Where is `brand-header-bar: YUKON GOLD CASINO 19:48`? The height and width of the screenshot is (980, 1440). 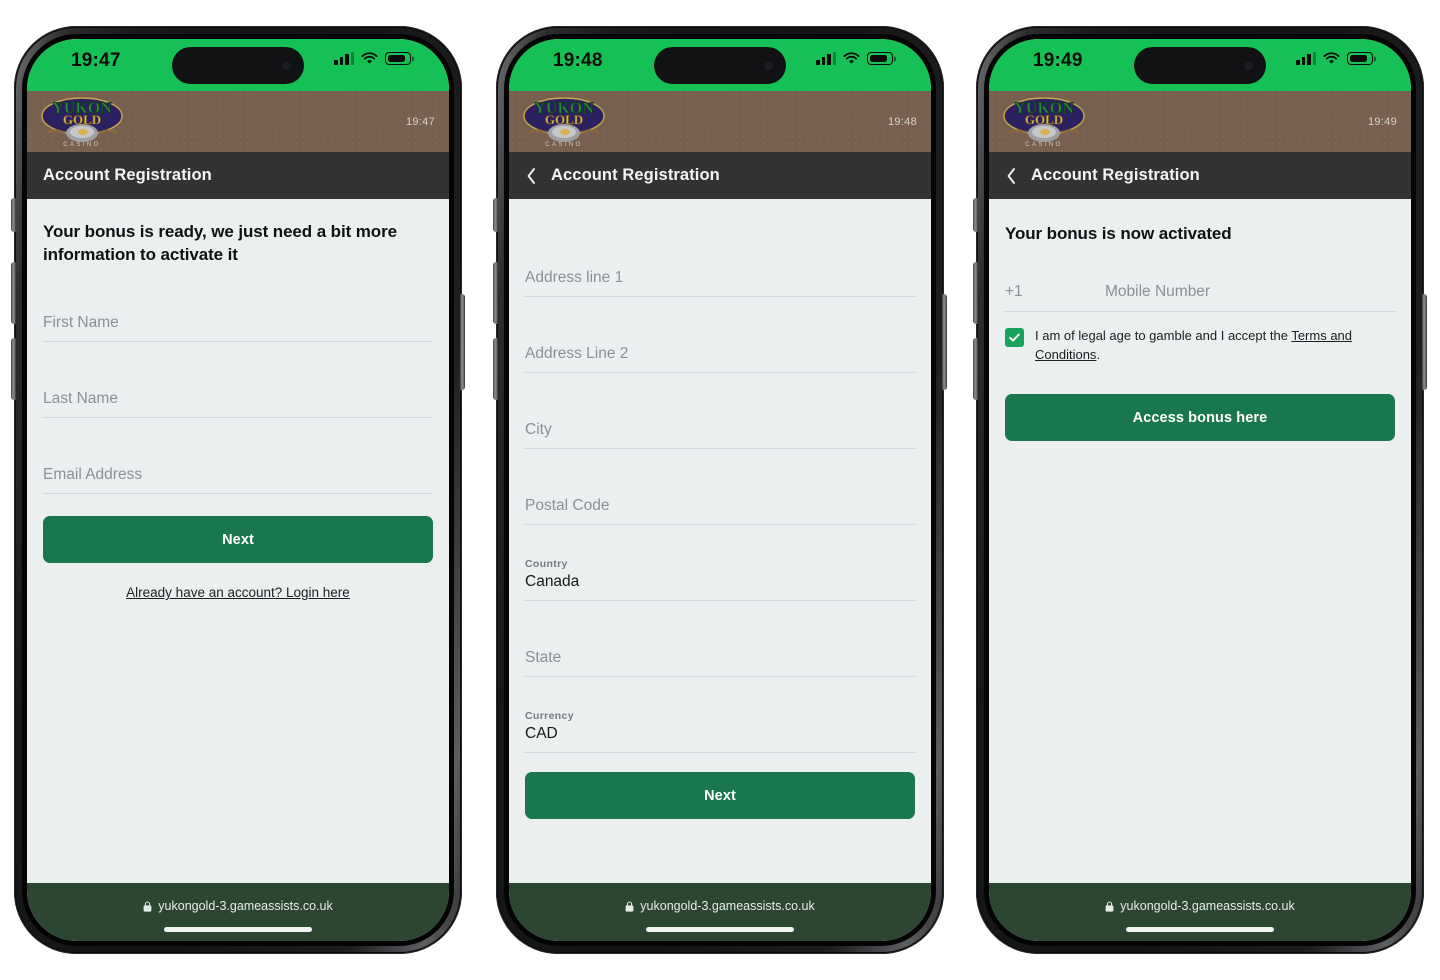 brand-header-bar: YUKON GOLD CASINO 19:48 is located at coordinates (720, 121).